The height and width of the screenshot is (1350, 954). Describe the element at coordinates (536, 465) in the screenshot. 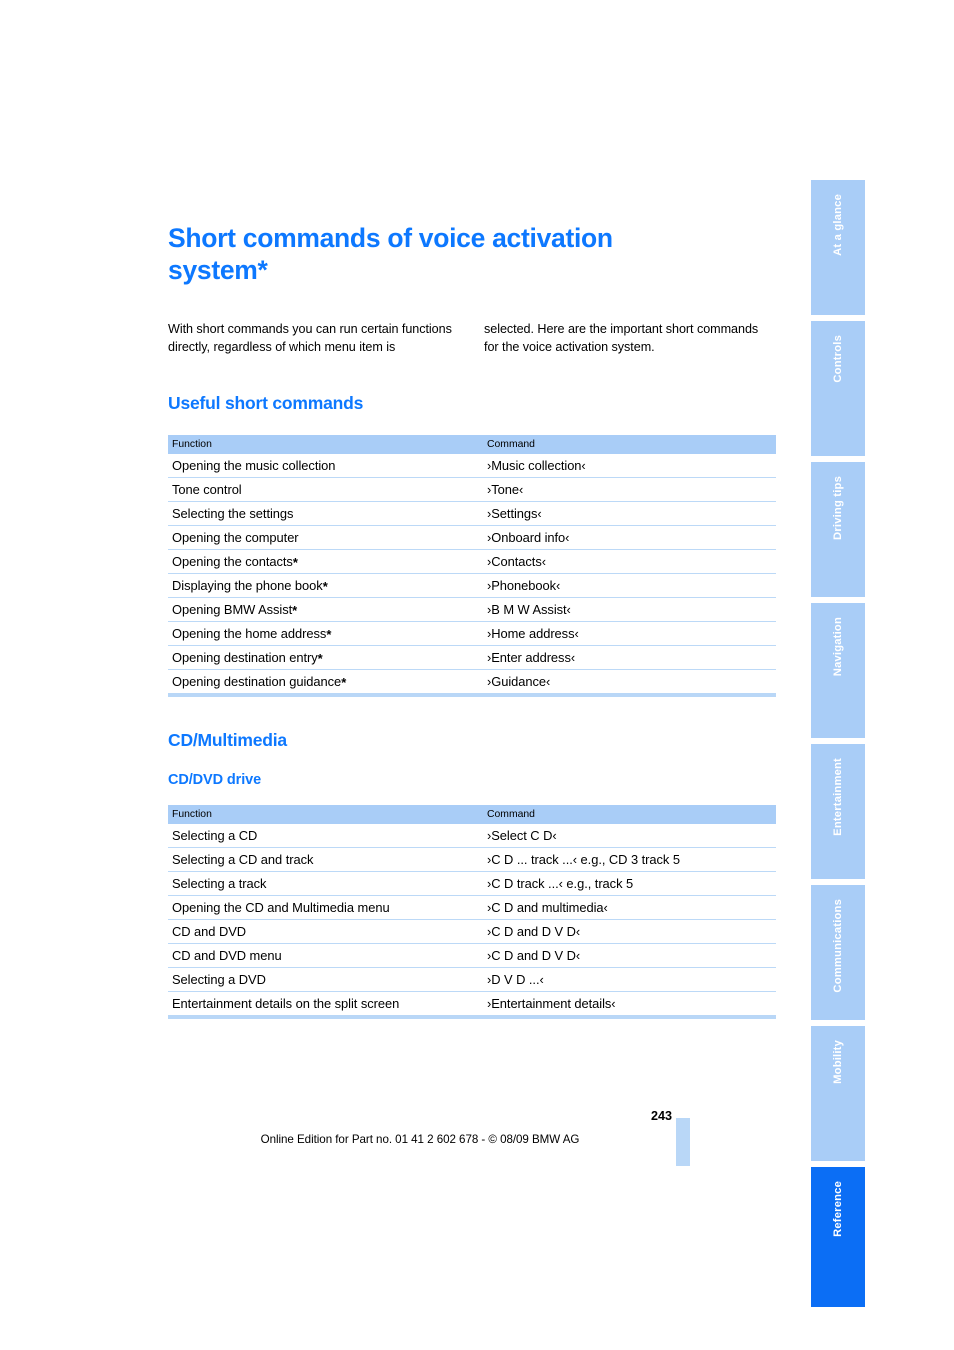

I see `voice-command-text: ›Music collection‹` at that location.